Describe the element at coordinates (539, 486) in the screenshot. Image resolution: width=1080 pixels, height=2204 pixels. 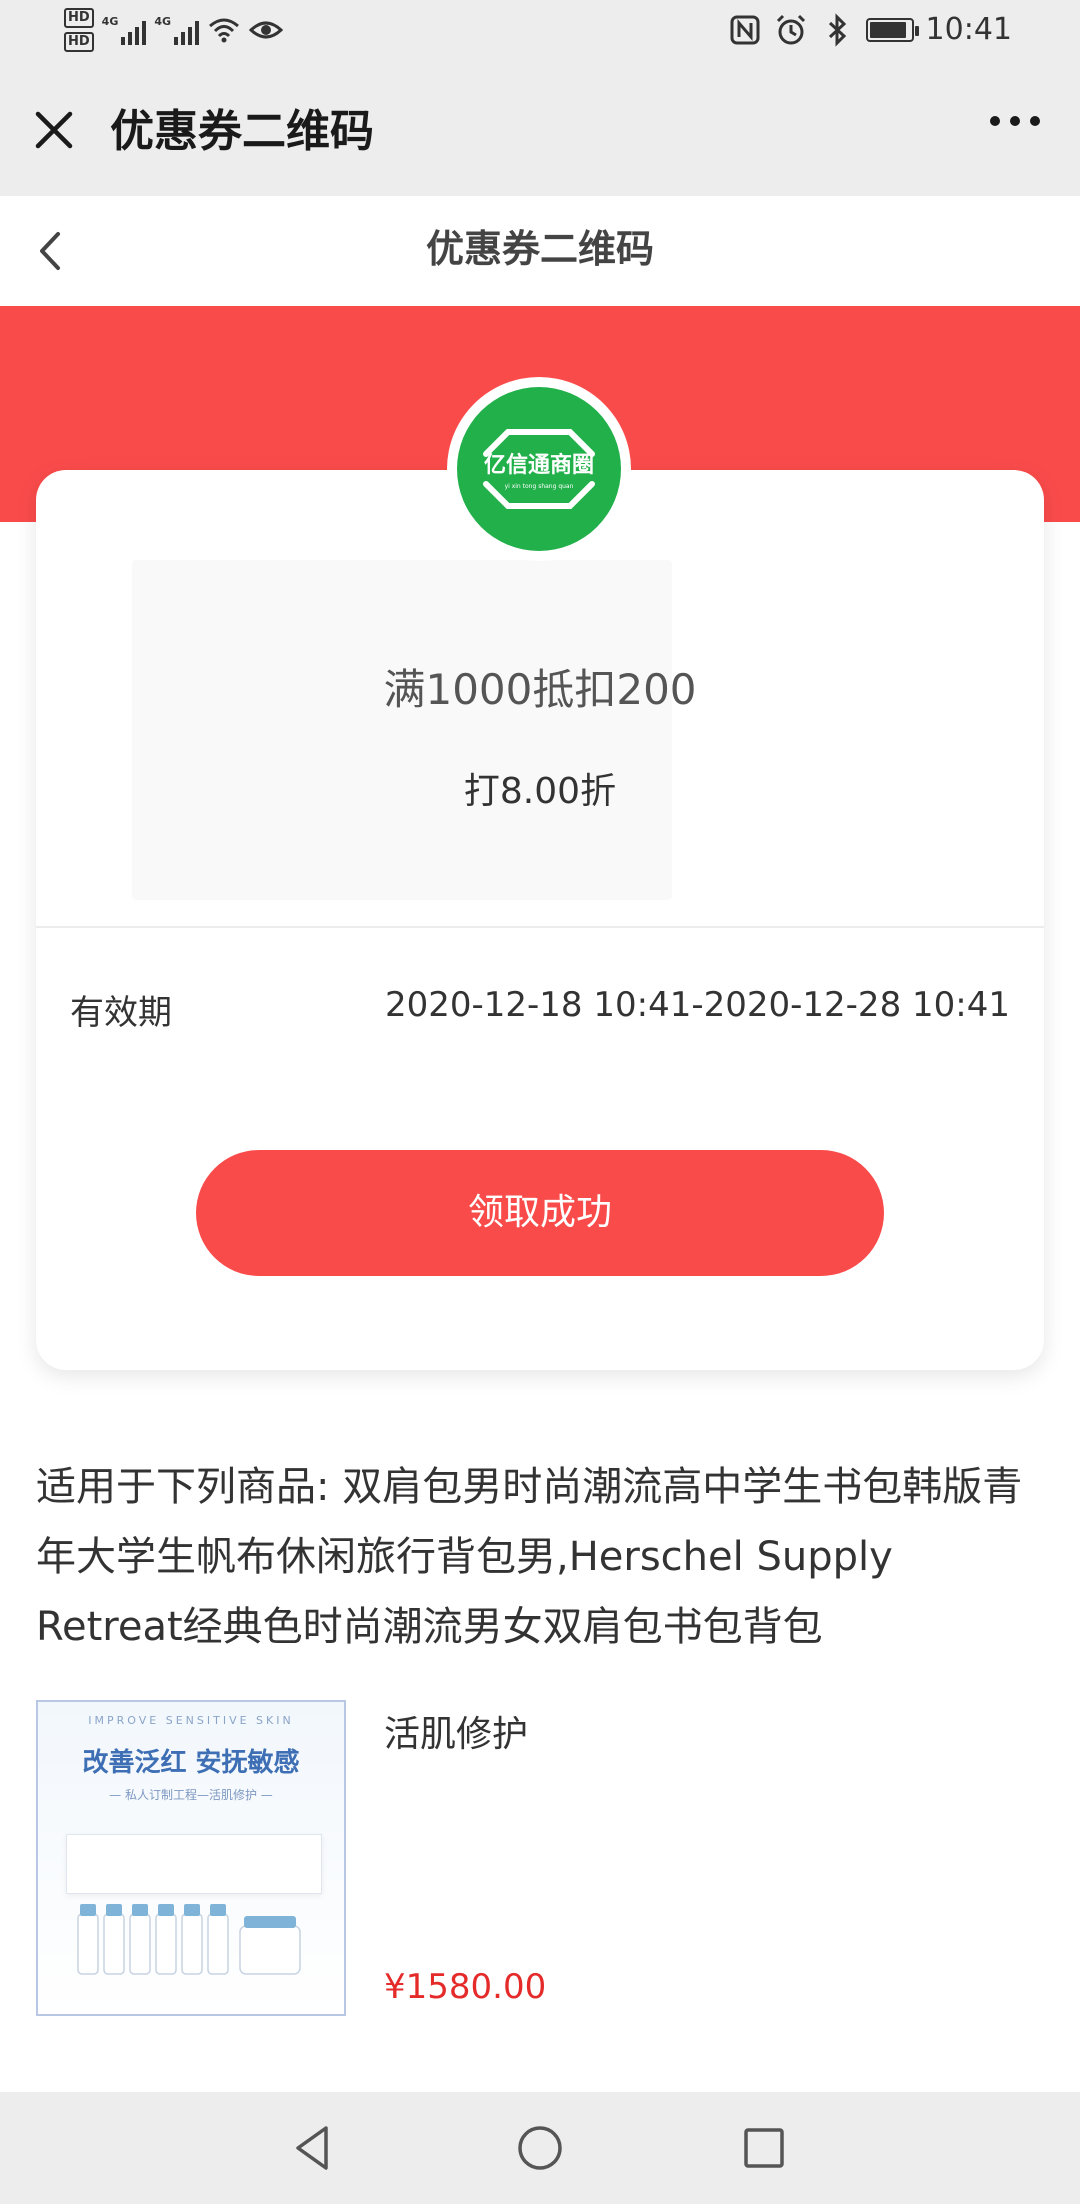
I see `logo-pinyin: yi xin tong shang quan` at that location.